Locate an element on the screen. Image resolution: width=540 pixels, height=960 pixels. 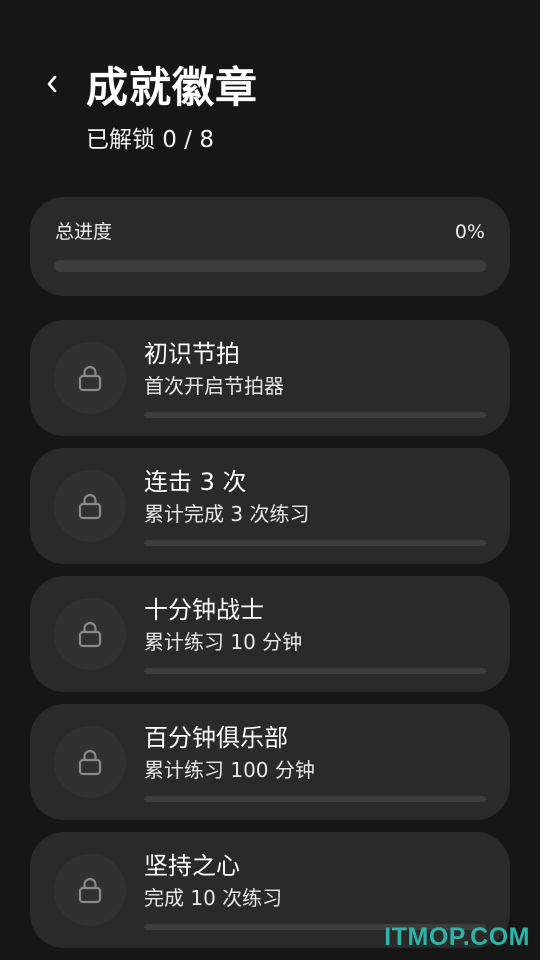
achievement-card: 初识节拍 首次开启节拍器 is located at coordinates (270, 378).